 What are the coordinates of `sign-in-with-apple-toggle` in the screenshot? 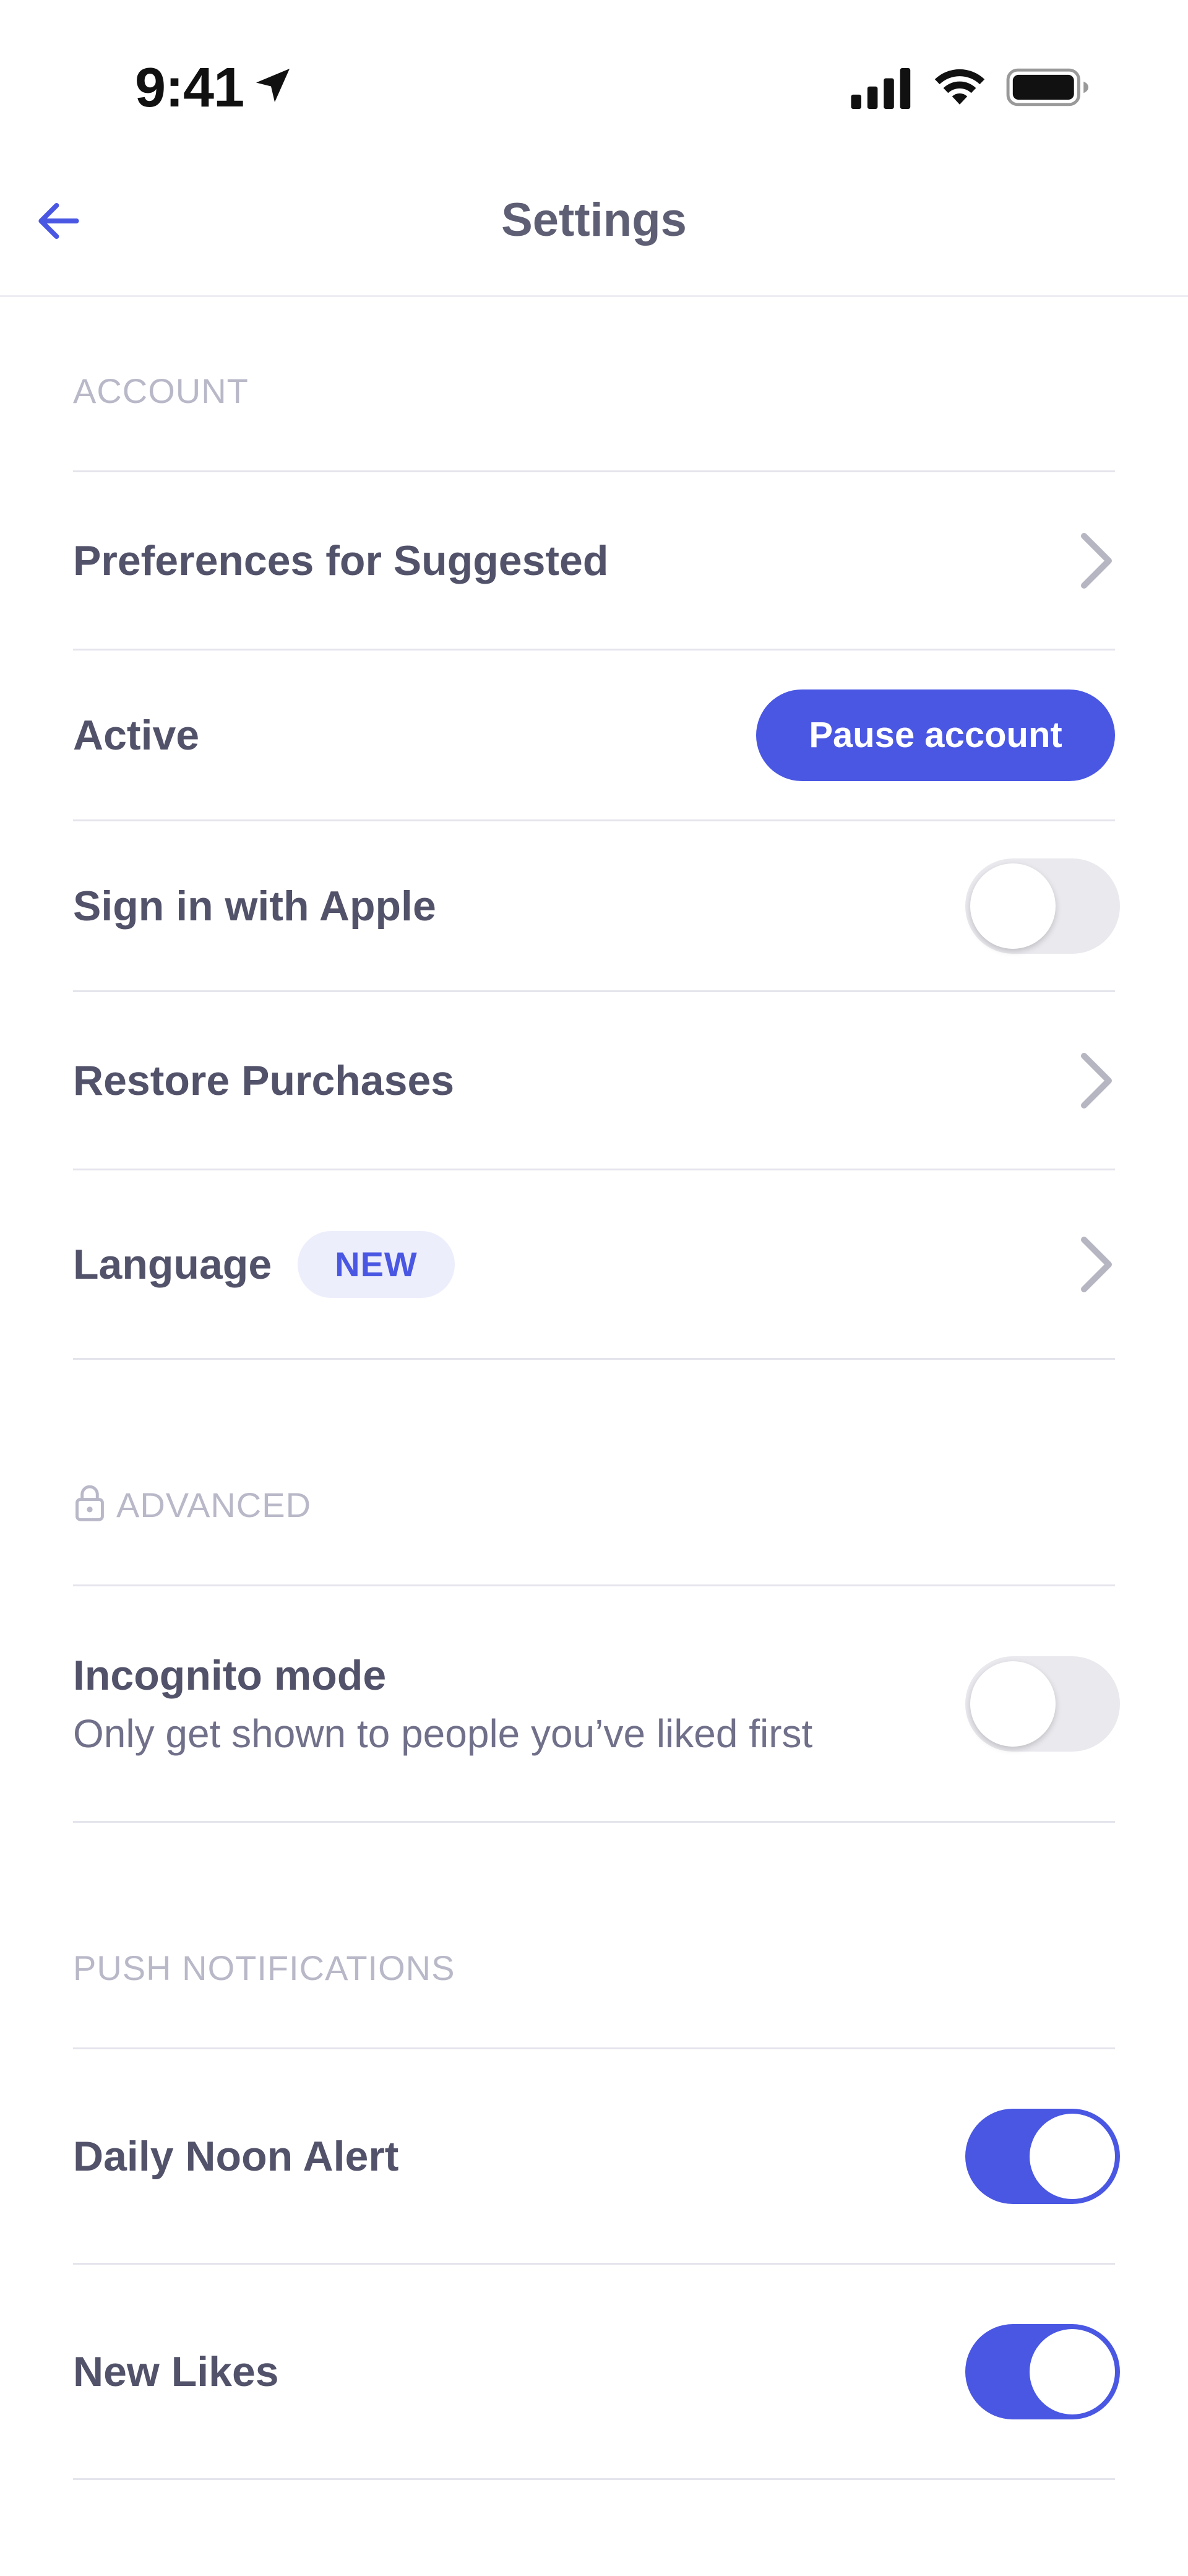 It's located at (1042, 906).